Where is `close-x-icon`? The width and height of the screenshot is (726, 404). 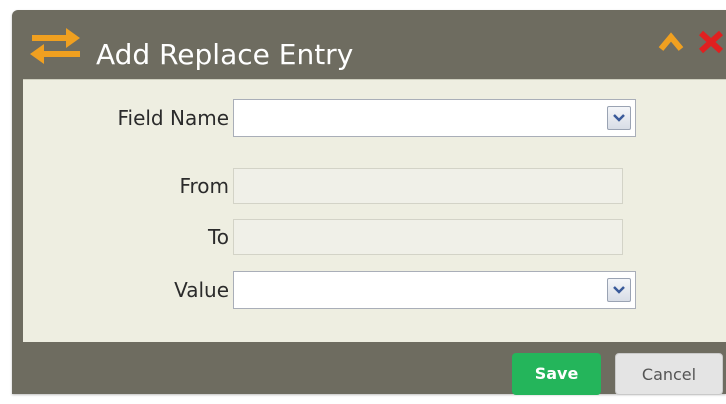
close-x-icon is located at coordinates (711, 42).